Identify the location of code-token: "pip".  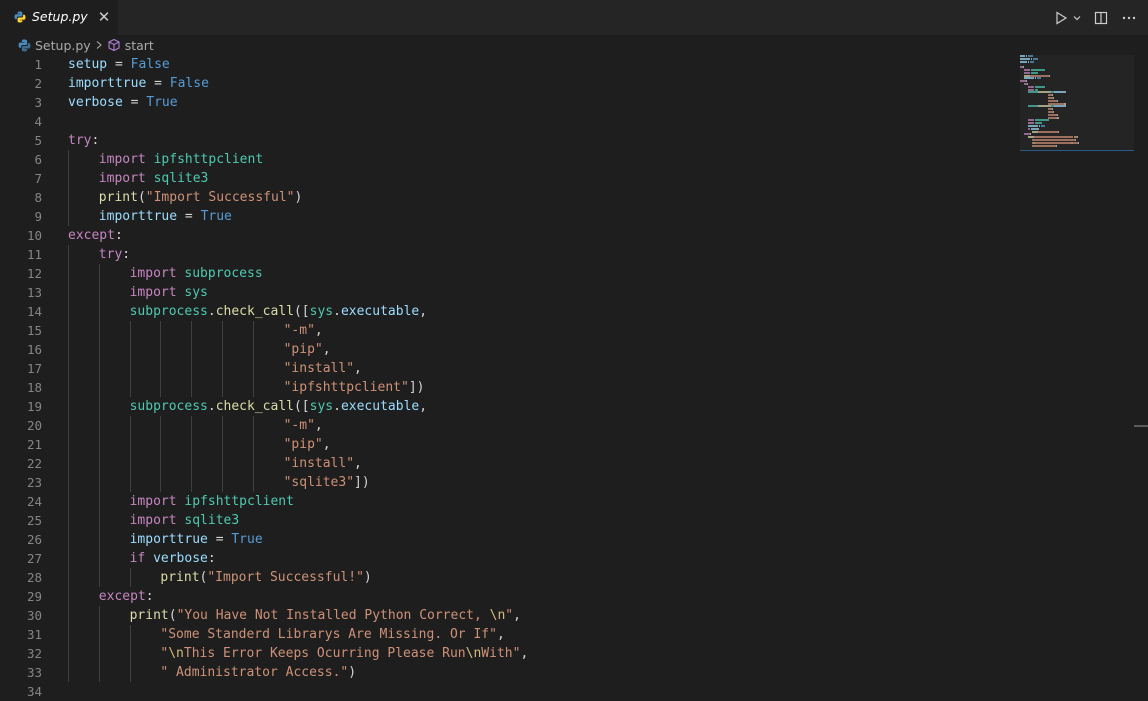
(303, 349).